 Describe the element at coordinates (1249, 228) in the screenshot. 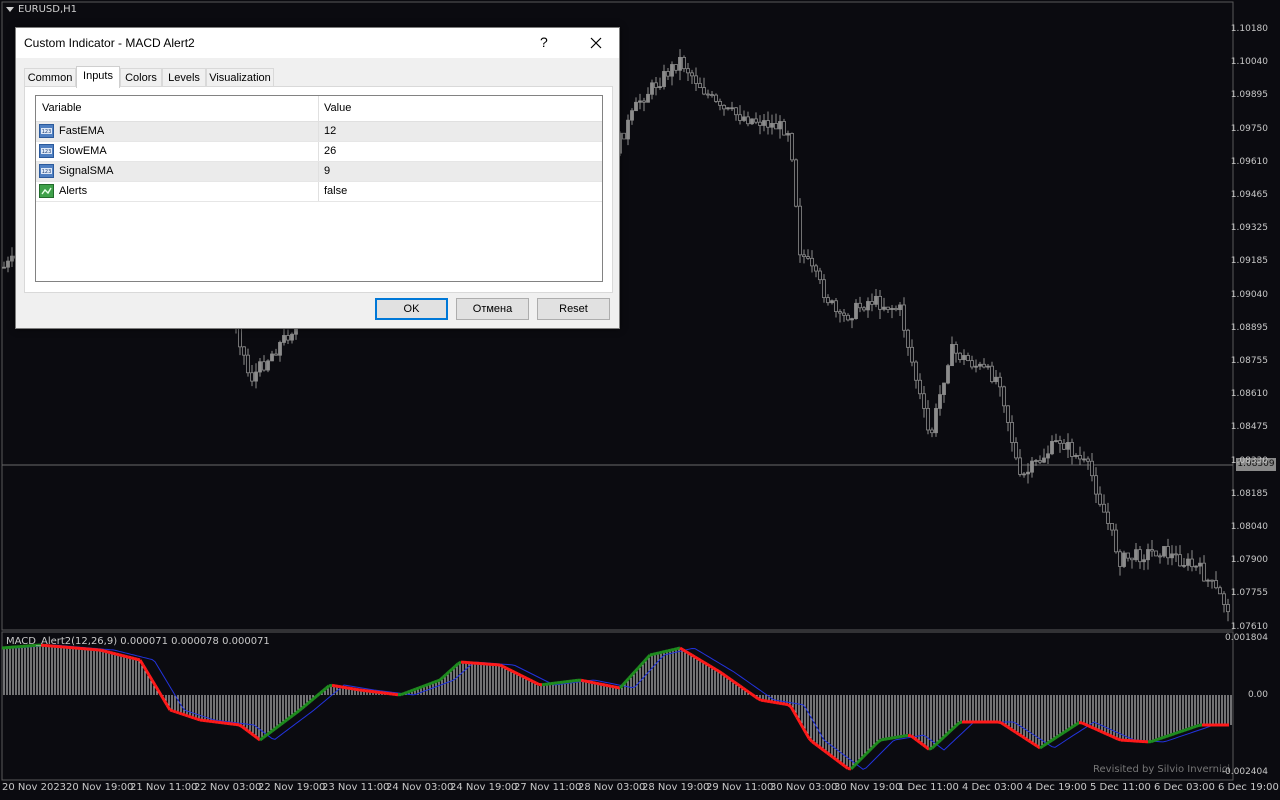

I see `price-tick: 1.09325` at that location.